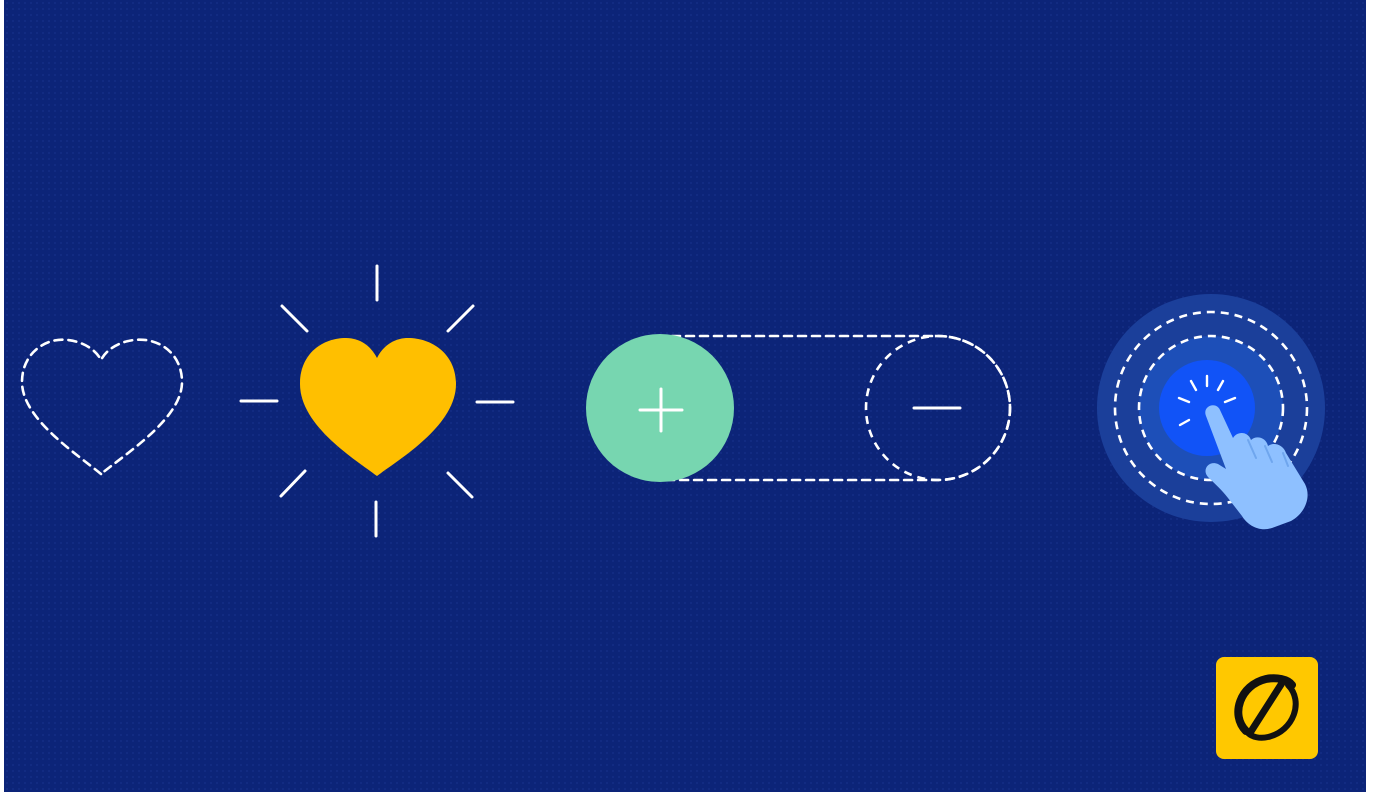 This screenshot has width=1378, height=794. What do you see at coordinates (1267, 708) in the screenshot?
I see `brand-logo` at bounding box center [1267, 708].